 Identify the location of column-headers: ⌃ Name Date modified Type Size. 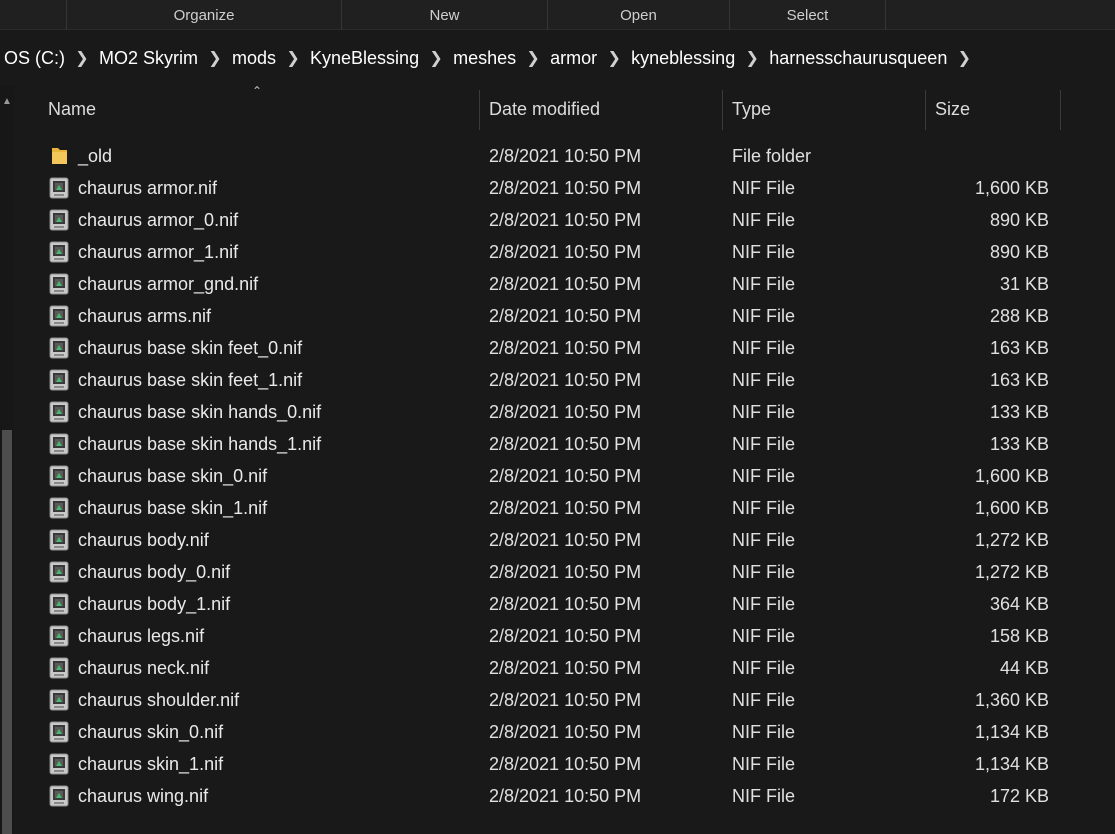
(568, 108).